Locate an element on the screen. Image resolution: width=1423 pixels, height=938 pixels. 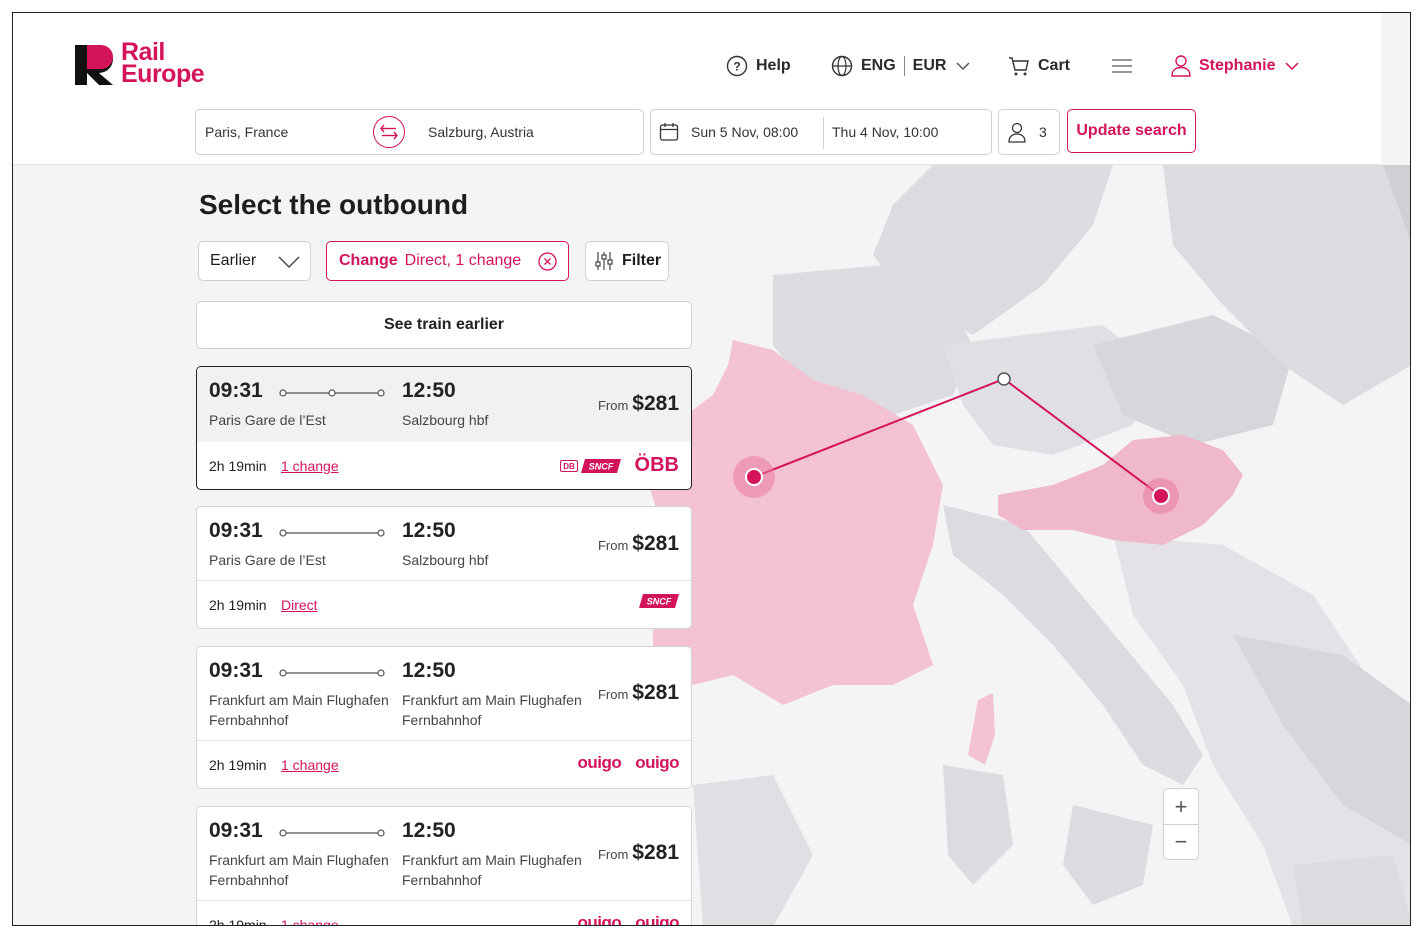
swap-stations-button is located at coordinates (389, 132).